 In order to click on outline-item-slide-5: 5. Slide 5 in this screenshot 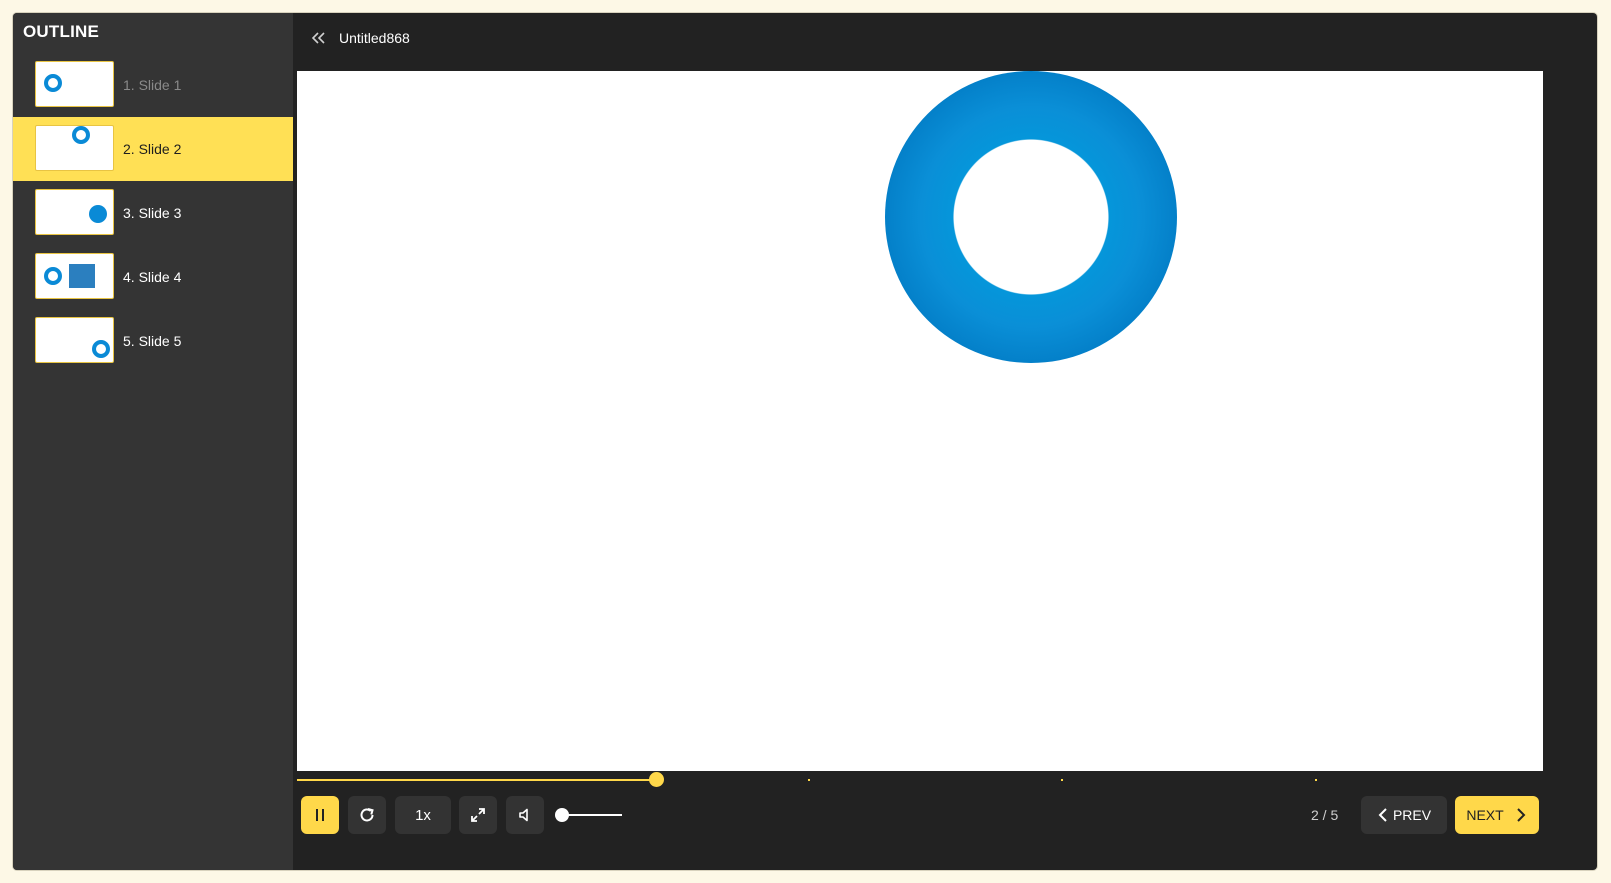, I will do `click(153, 341)`.